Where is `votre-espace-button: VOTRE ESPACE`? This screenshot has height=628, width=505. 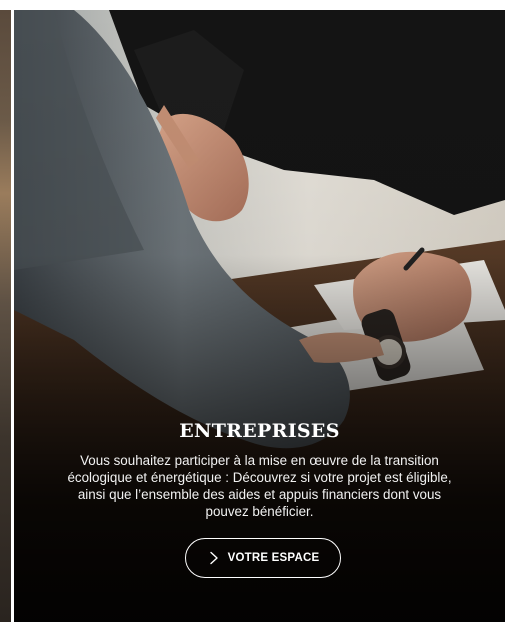 votre-espace-button: VOTRE ESPACE is located at coordinates (263, 558).